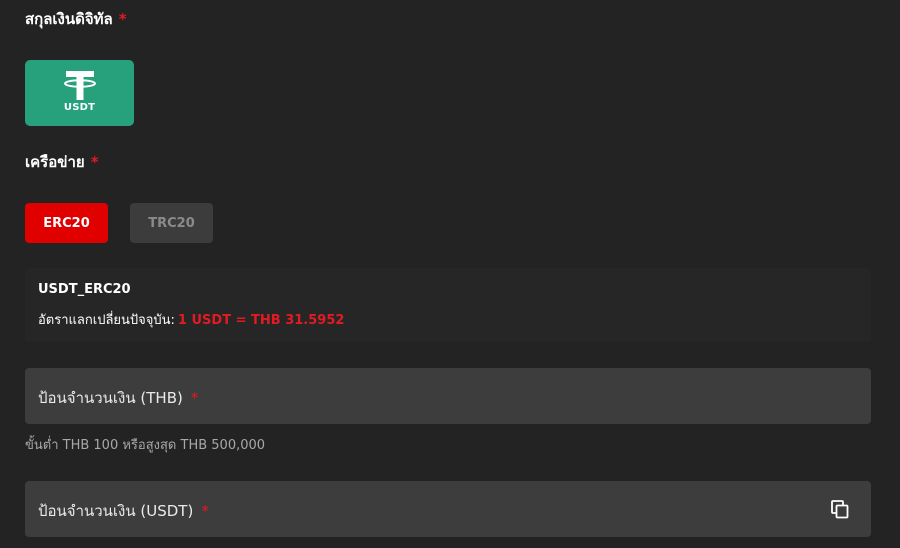  I want to click on amount-limit-hint: ขั้นต่ำ THB 100 หรือสูงสุด THB 500,000, so click(145, 445).